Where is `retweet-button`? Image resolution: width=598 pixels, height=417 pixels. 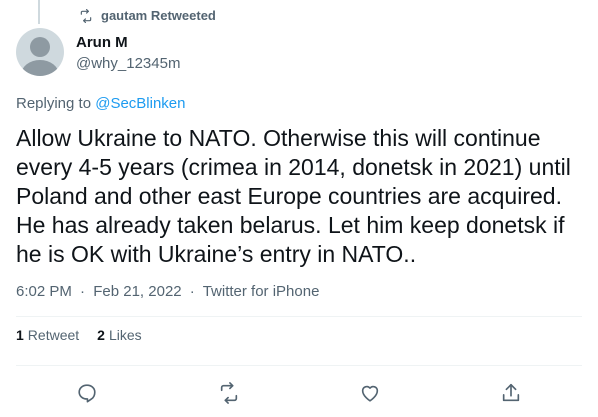
retweet-button is located at coordinates (229, 393).